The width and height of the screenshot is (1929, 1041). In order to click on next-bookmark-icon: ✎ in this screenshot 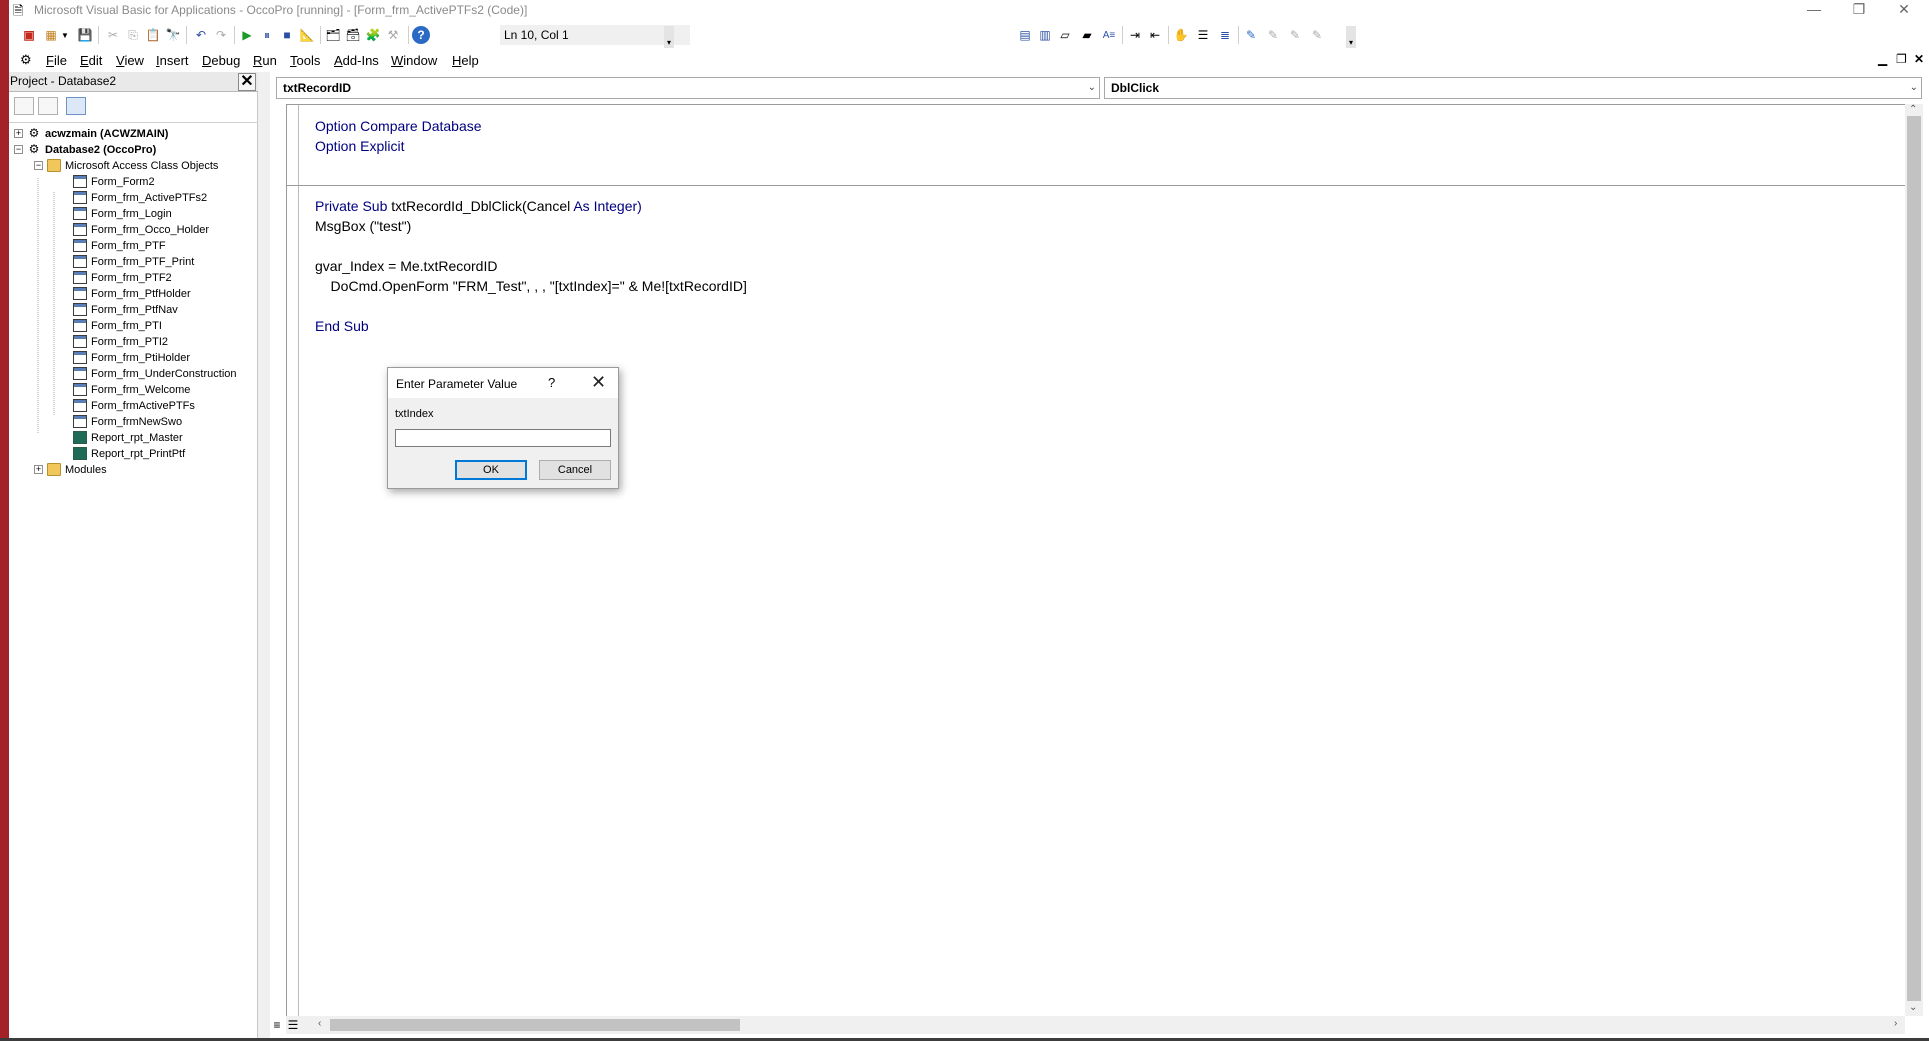, I will do `click(1273, 35)`.